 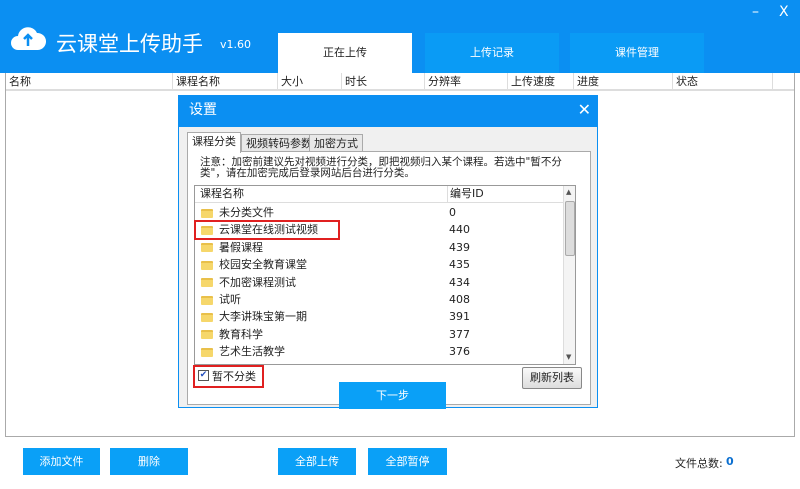 I want to click on list-item: 大李讲珠宝第一期 391, so click(x=380, y=316).